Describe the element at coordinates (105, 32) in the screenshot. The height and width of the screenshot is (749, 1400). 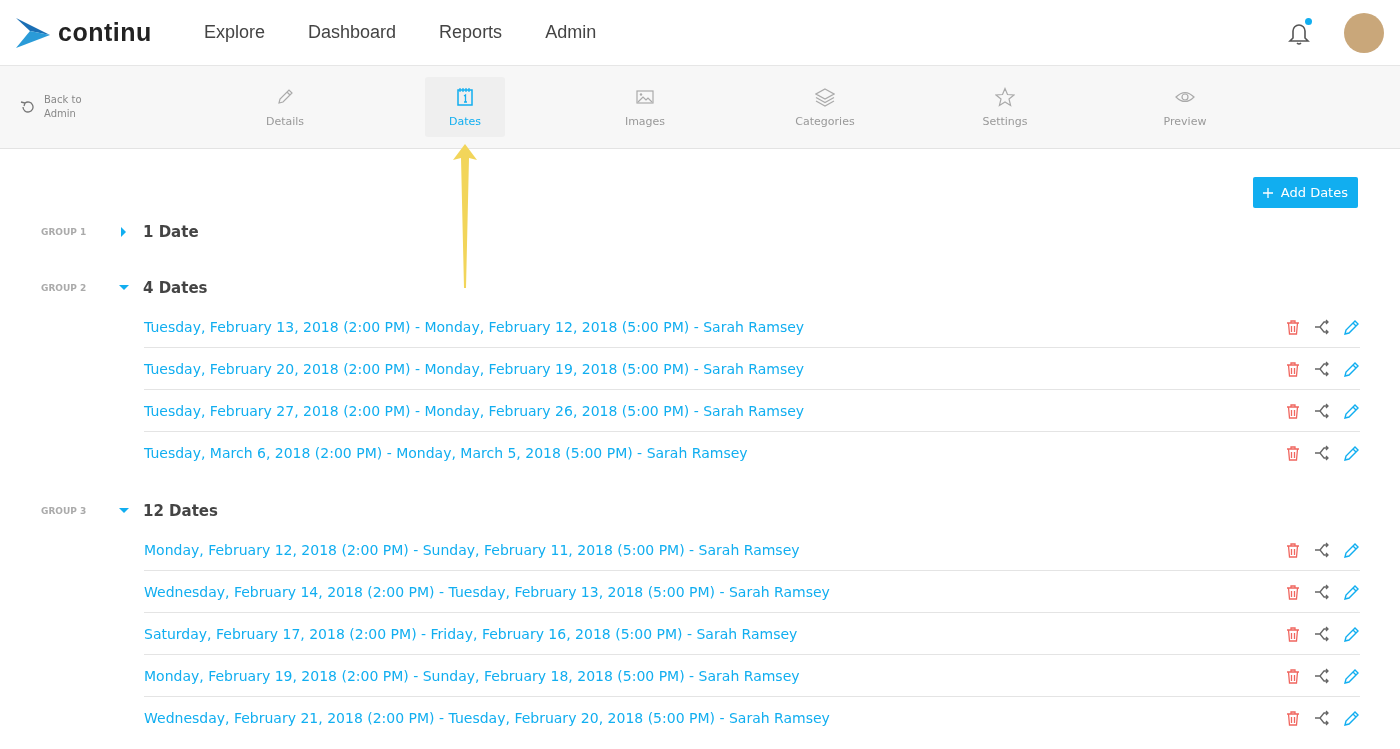
I see `brand-name: continu` at that location.